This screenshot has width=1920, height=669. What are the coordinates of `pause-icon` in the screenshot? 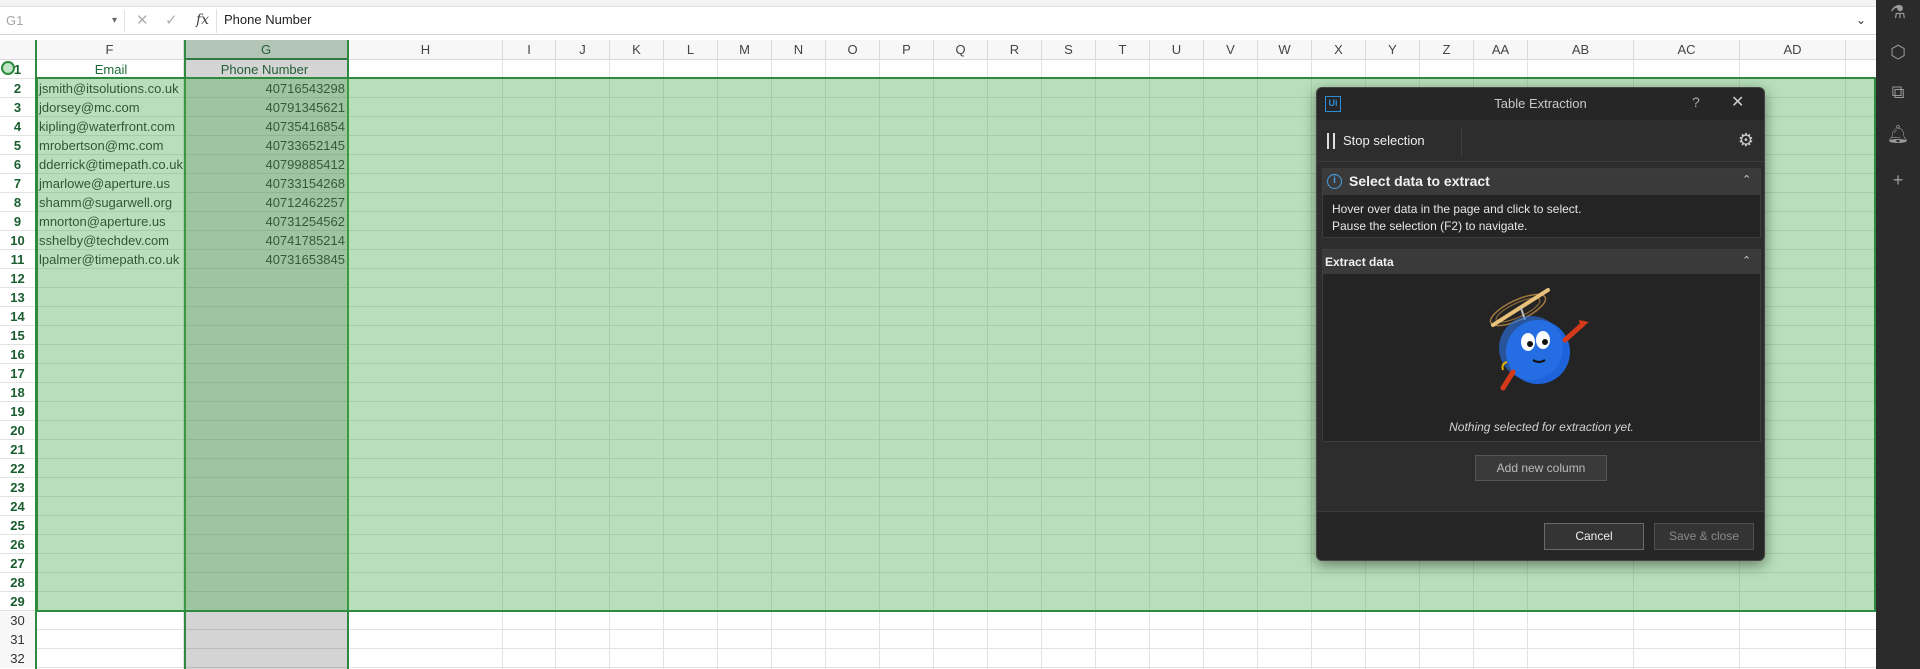 It's located at (1331, 141).